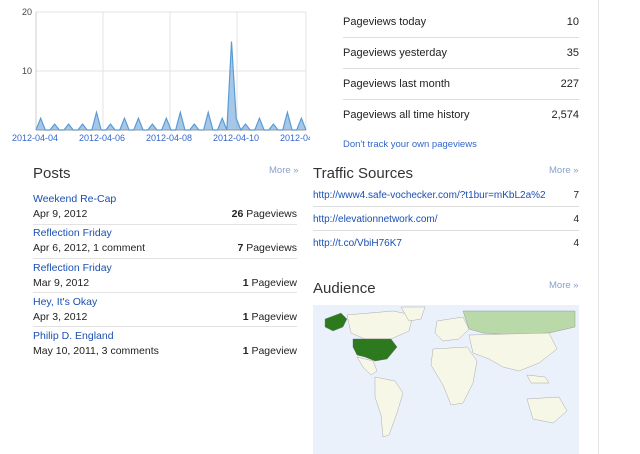  What do you see at coordinates (60, 214) in the screenshot?
I see `post-date: Apr 9, 2012` at bounding box center [60, 214].